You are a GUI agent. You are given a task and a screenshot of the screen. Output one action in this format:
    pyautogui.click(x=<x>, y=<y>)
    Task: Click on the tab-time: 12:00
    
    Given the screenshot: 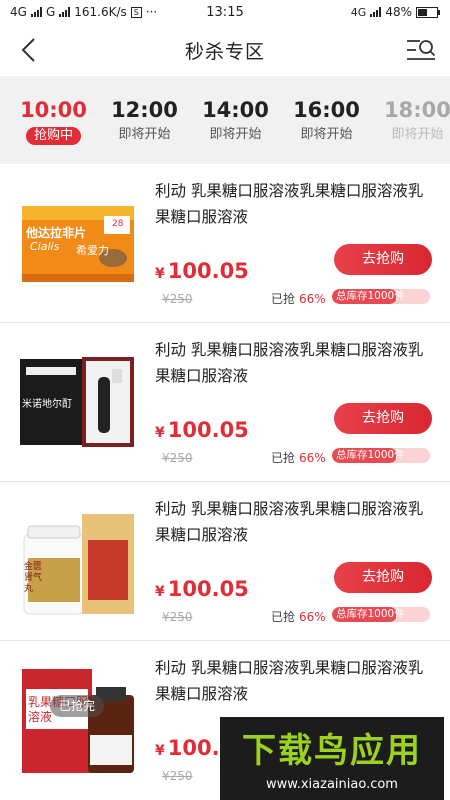 What is the action you would take?
    pyautogui.click(x=144, y=110)
    